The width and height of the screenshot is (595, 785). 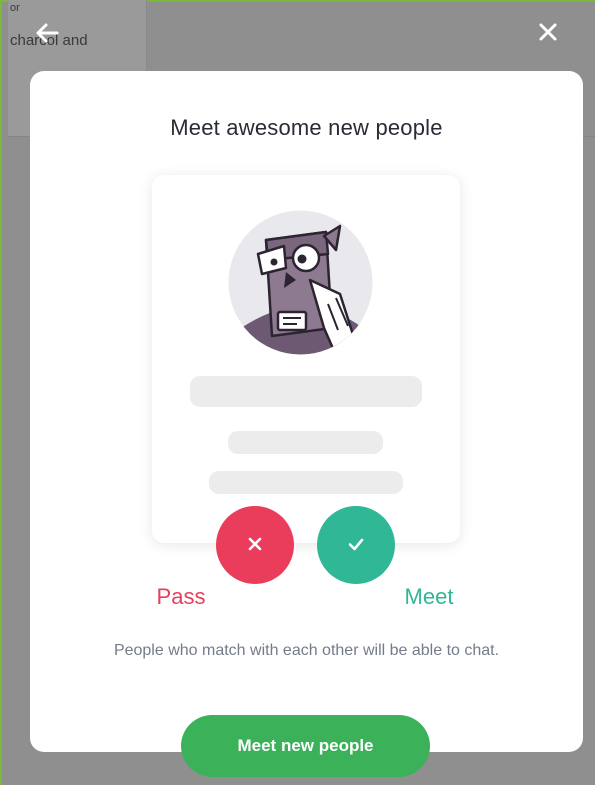 I want to click on meet-new-people-button: Meet new people, so click(x=305, y=746).